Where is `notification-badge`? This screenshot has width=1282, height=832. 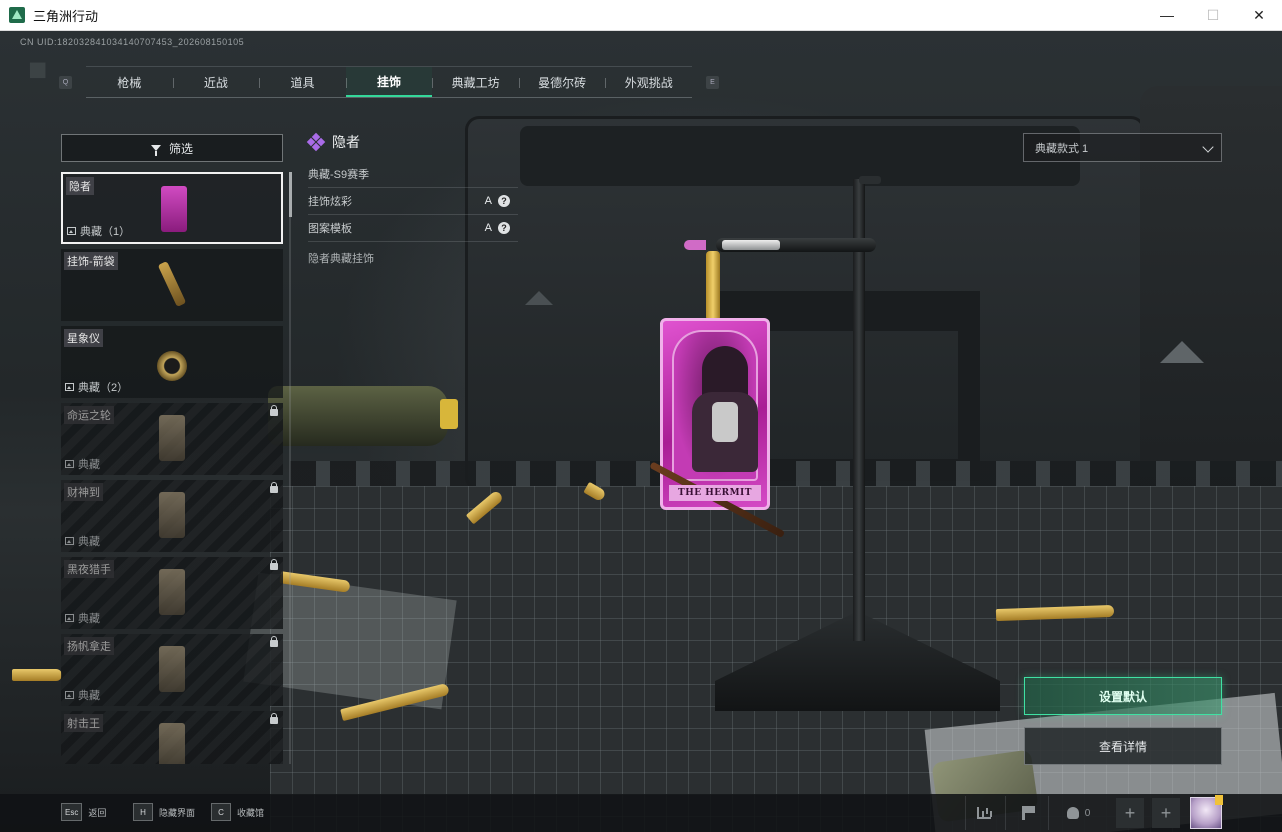 notification-badge is located at coordinates (1219, 800).